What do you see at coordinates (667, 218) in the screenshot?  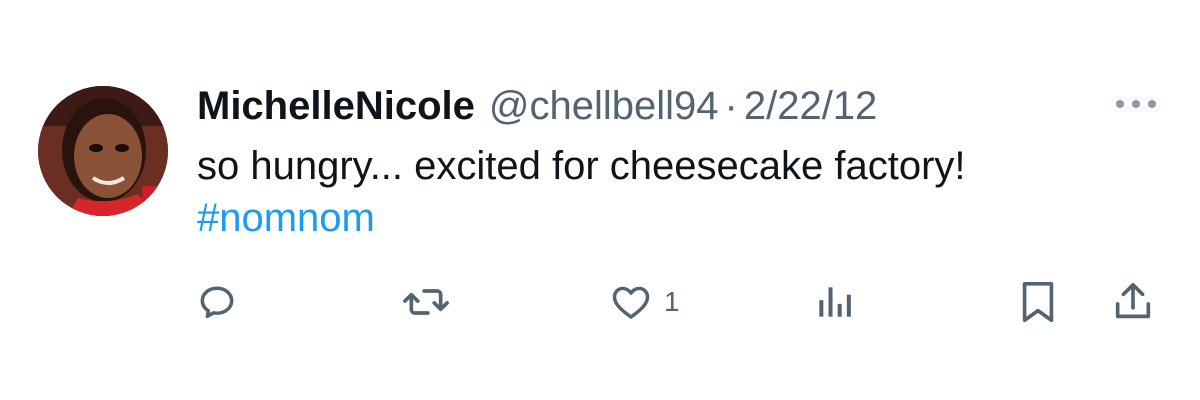 I see `hashtag-link: #nomnom` at bounding box center [667, 218].